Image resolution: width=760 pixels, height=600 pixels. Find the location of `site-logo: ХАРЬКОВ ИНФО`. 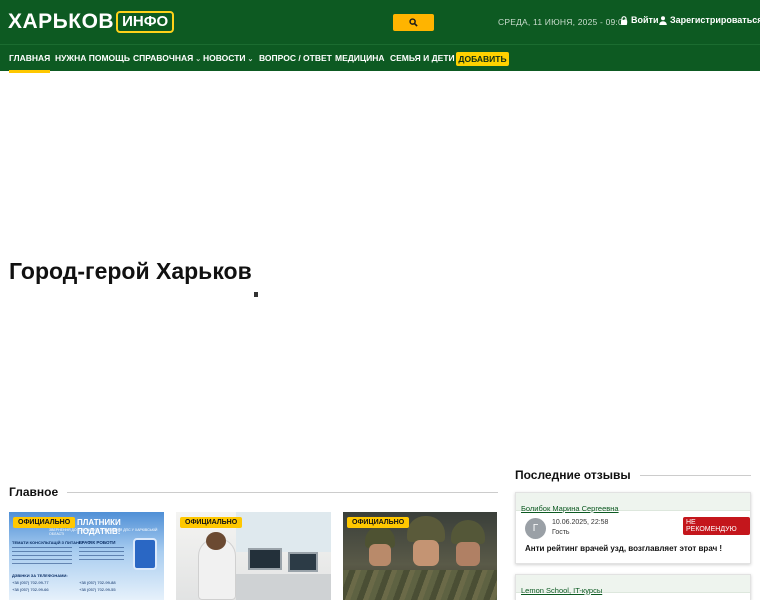

site-logo: ХАРЬКОВ ИНФО is located at coordinates (91, 22).